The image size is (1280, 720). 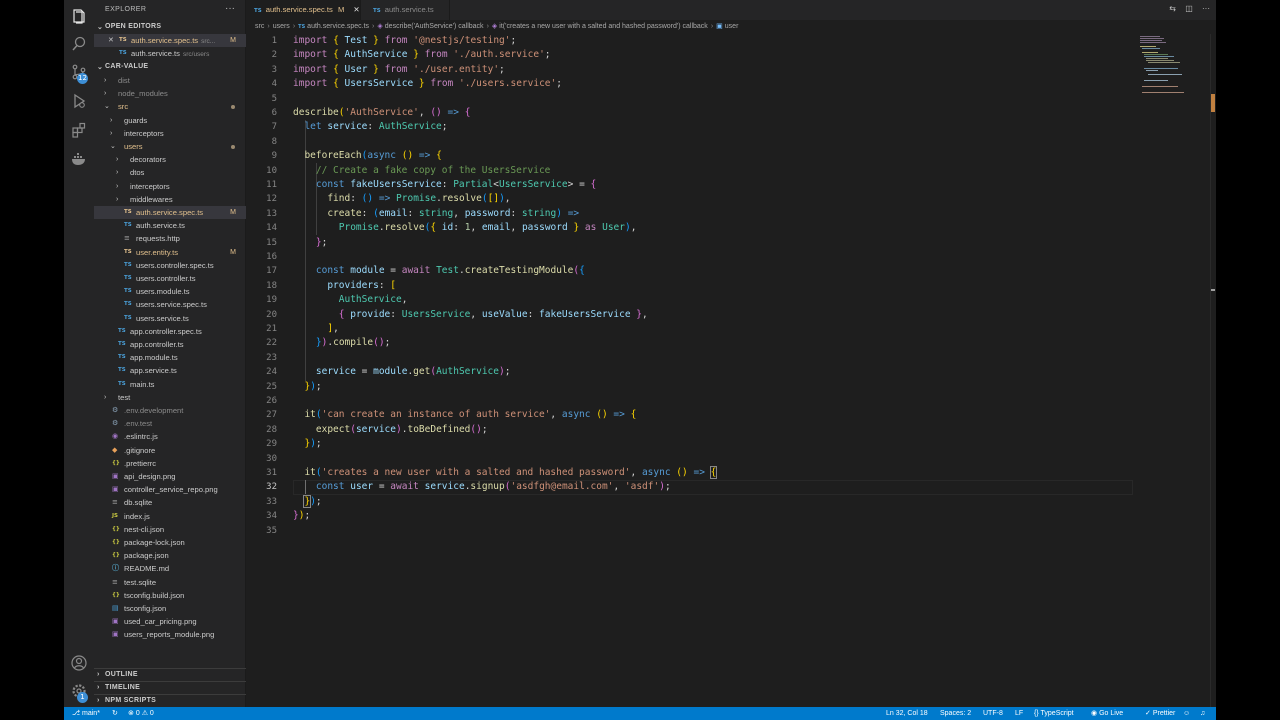 I want to click on folder-item: › decorators, so click(x=170, y=159).